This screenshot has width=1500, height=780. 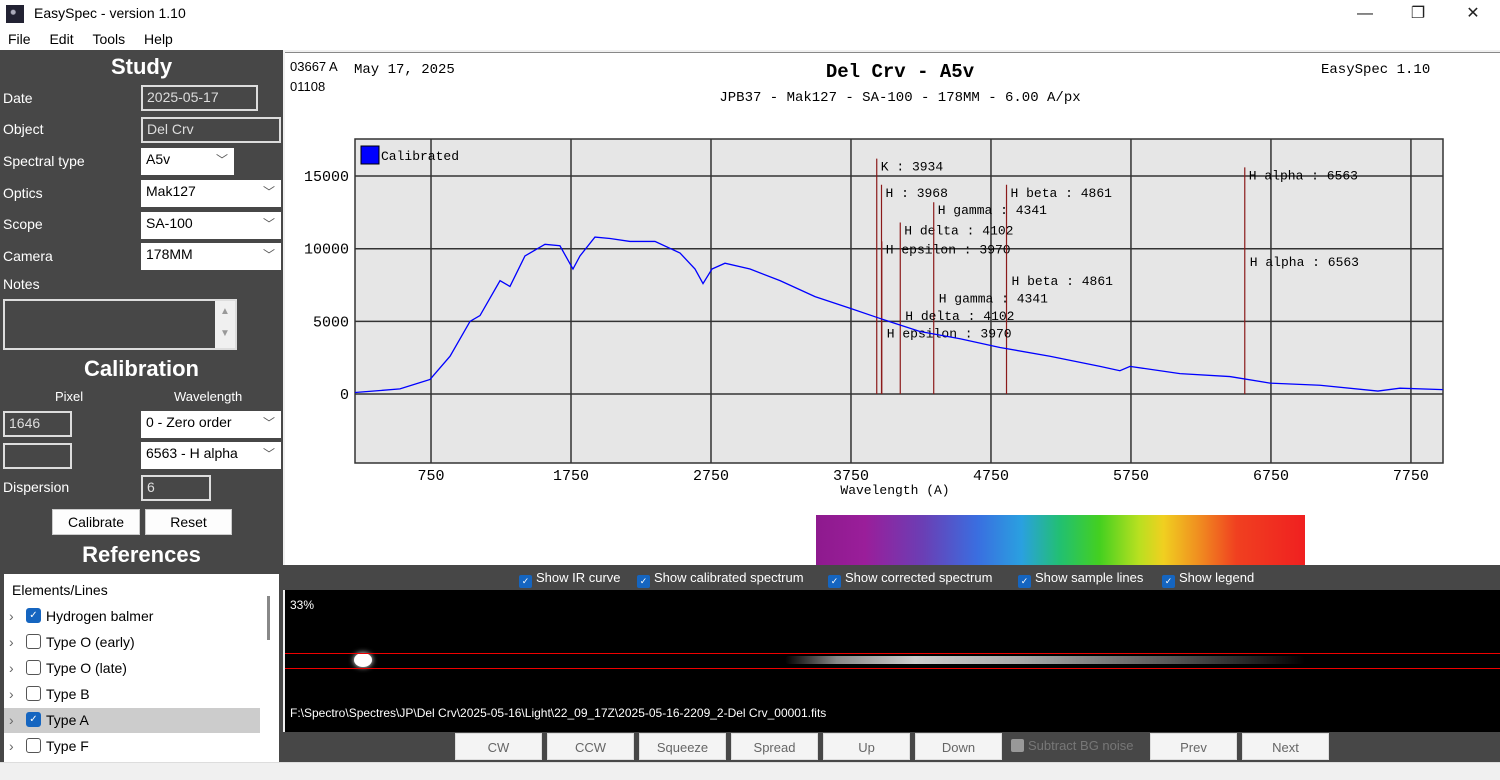 What do you see at coordinates (1303, 175) in the screenshot?
I see `reference-line-label: H alpha : 6563` at bounding box center [1303, 175].